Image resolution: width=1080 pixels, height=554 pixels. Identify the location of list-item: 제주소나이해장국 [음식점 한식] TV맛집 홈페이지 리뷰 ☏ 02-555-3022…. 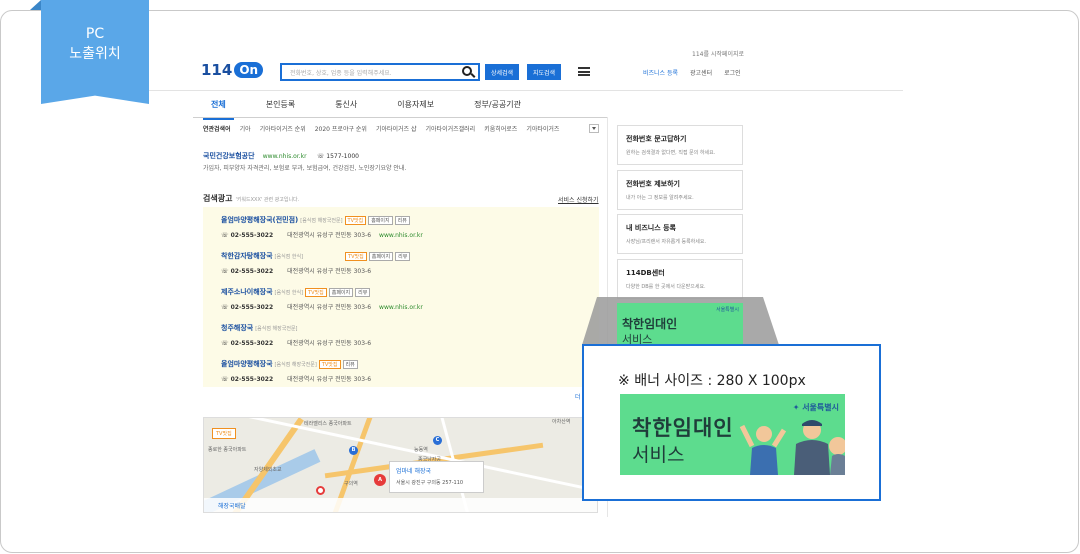
(322, 299).